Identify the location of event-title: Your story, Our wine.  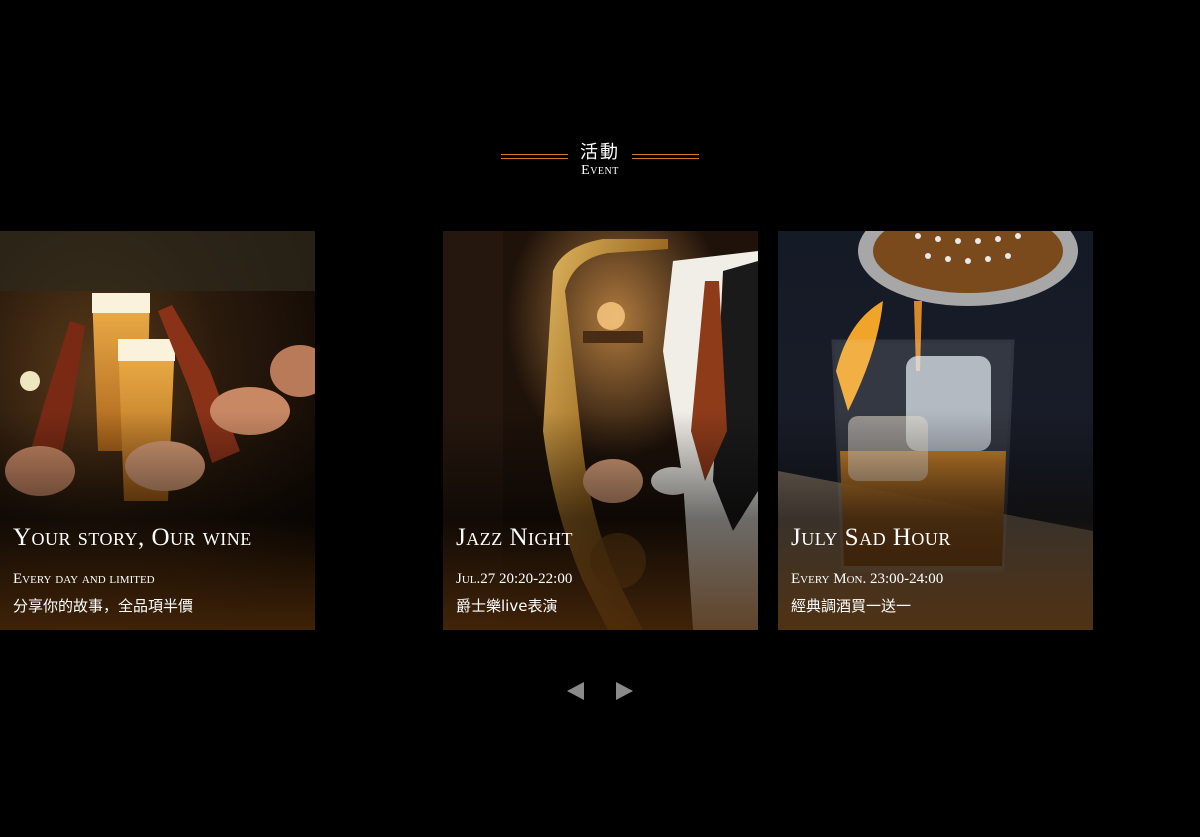
(132, 537).